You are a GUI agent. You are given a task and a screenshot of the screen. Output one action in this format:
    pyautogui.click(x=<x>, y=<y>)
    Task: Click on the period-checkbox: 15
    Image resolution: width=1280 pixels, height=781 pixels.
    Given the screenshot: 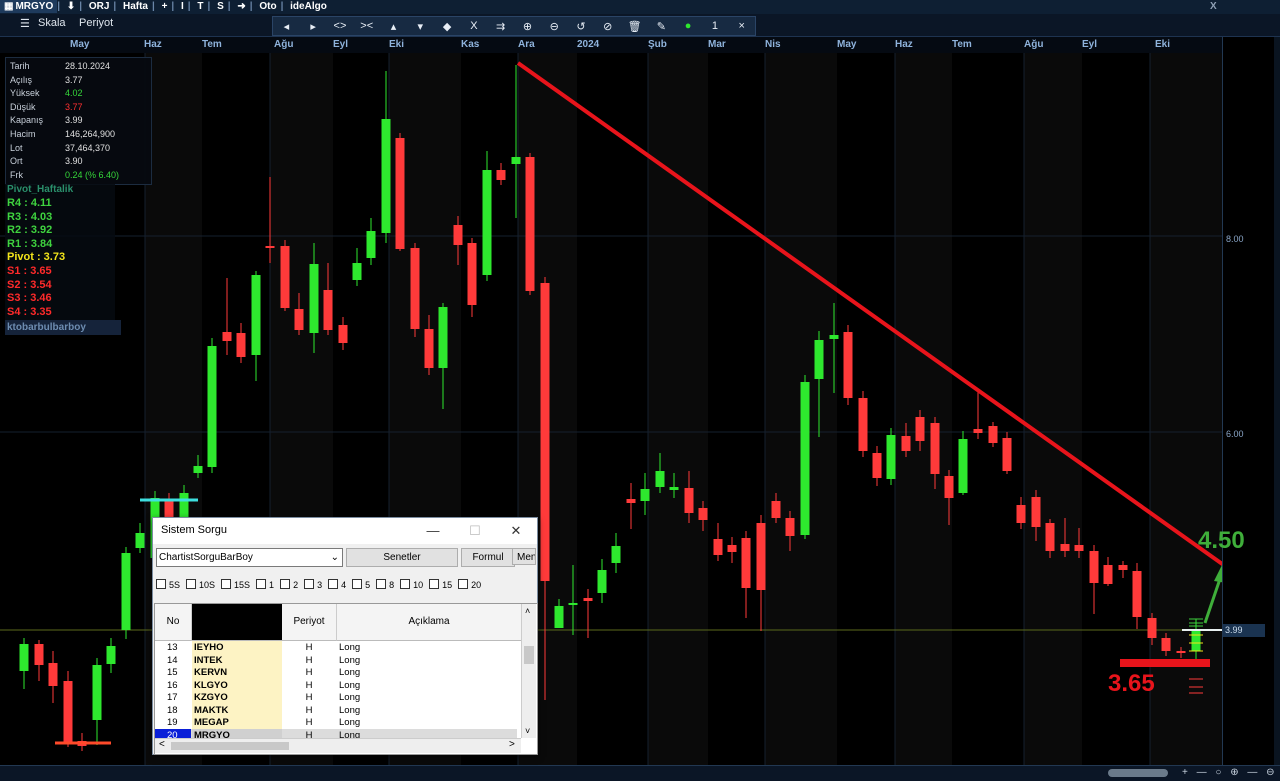 What is the action you would take?
    pyautogui.click(x=440, y=584)
    